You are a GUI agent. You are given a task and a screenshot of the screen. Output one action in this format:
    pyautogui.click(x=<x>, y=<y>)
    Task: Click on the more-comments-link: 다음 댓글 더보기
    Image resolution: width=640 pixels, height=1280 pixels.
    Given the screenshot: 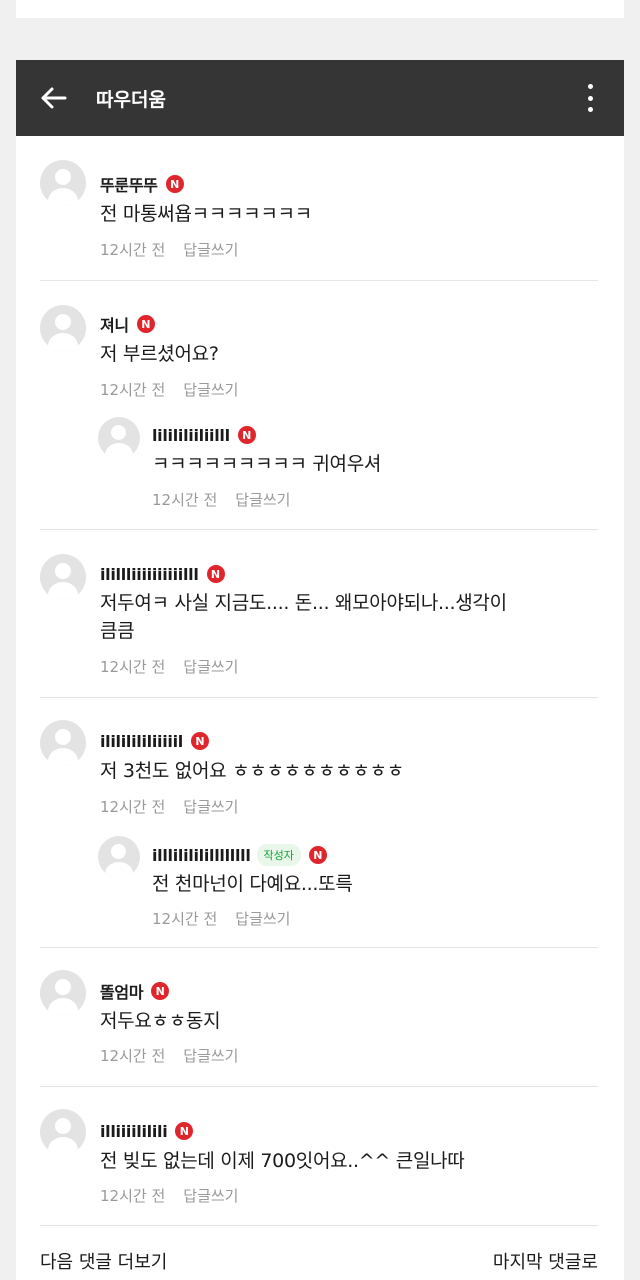 What is the action you would take?
    pyautogui.click(x=103, y=1261)
    